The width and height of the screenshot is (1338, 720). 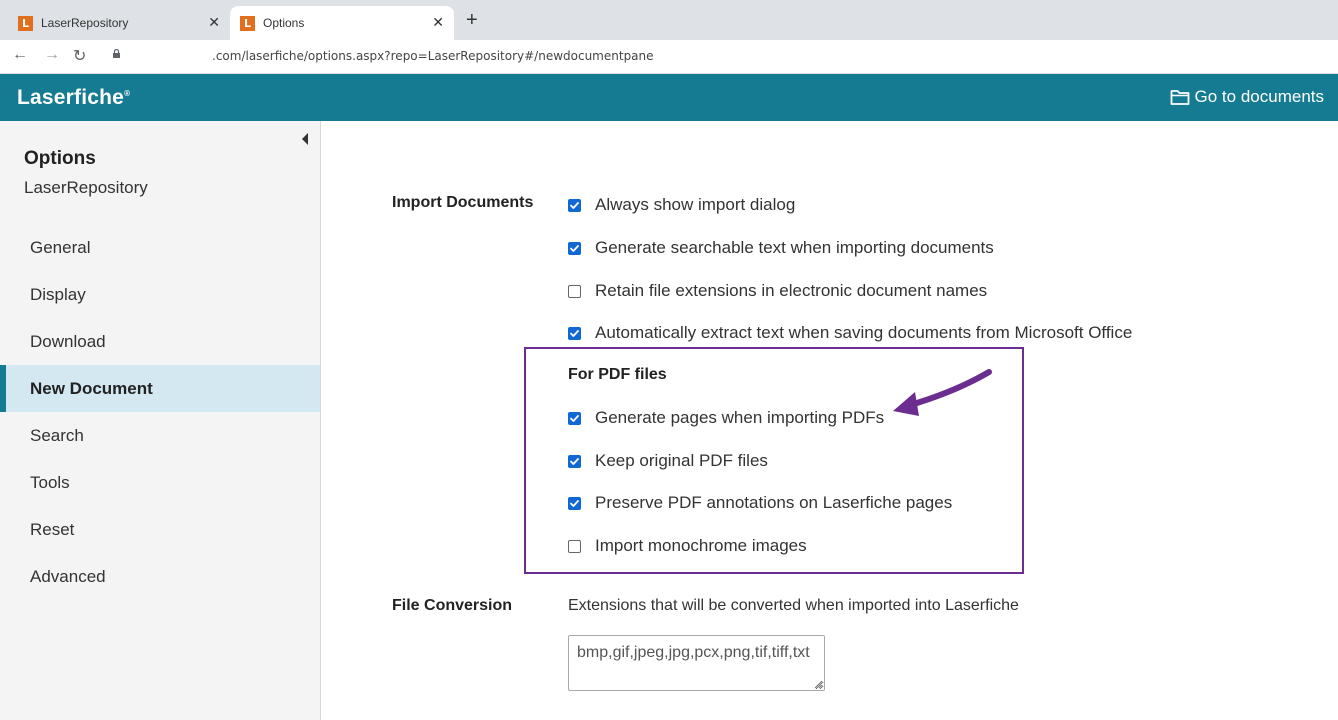 I want to click on tab-label: LaserRepository, so click(x=85, y=23).